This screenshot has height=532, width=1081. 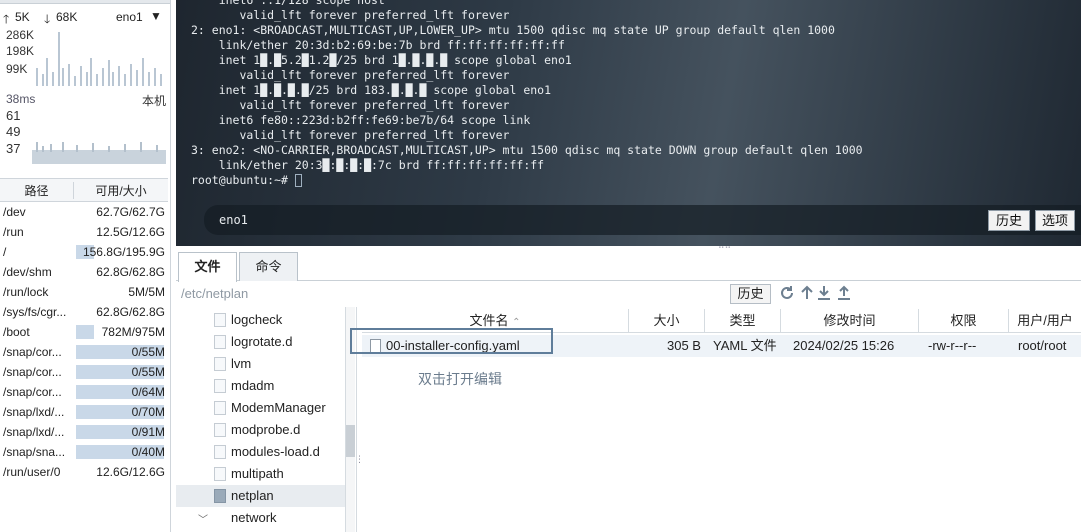 I want to click on disk-row: /boot 782M/975M, so click(x=84, y=332).